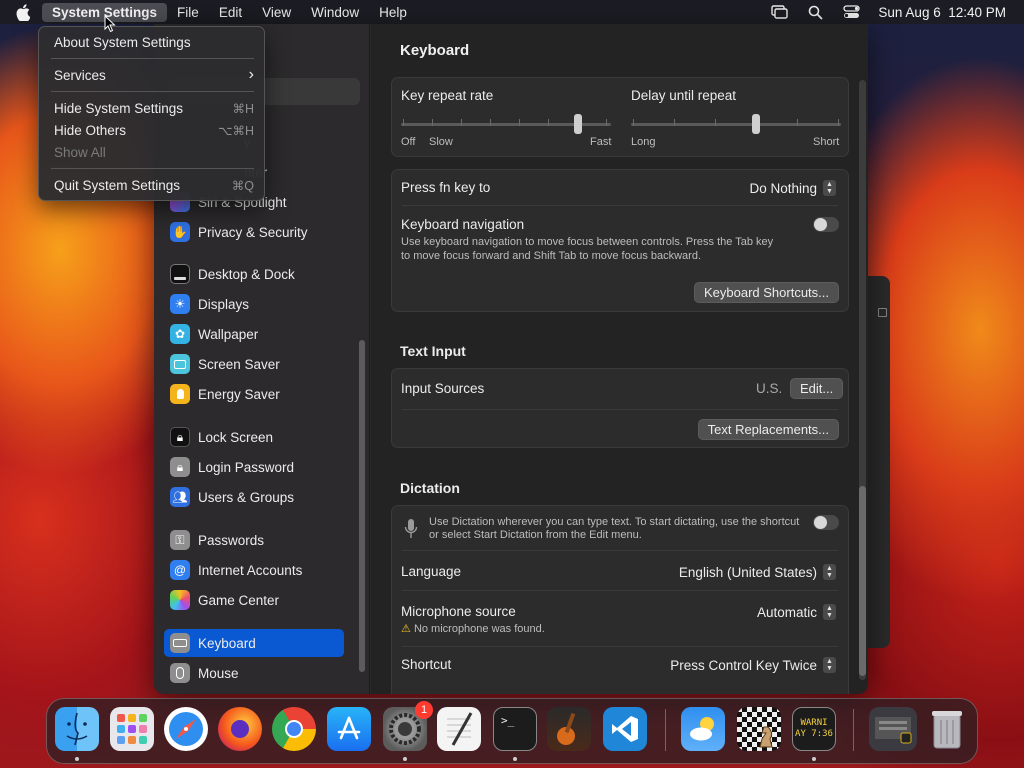  Describe the element at coordinates (862, 380) in the screenshot. I see `content-scrollbar` at that location.